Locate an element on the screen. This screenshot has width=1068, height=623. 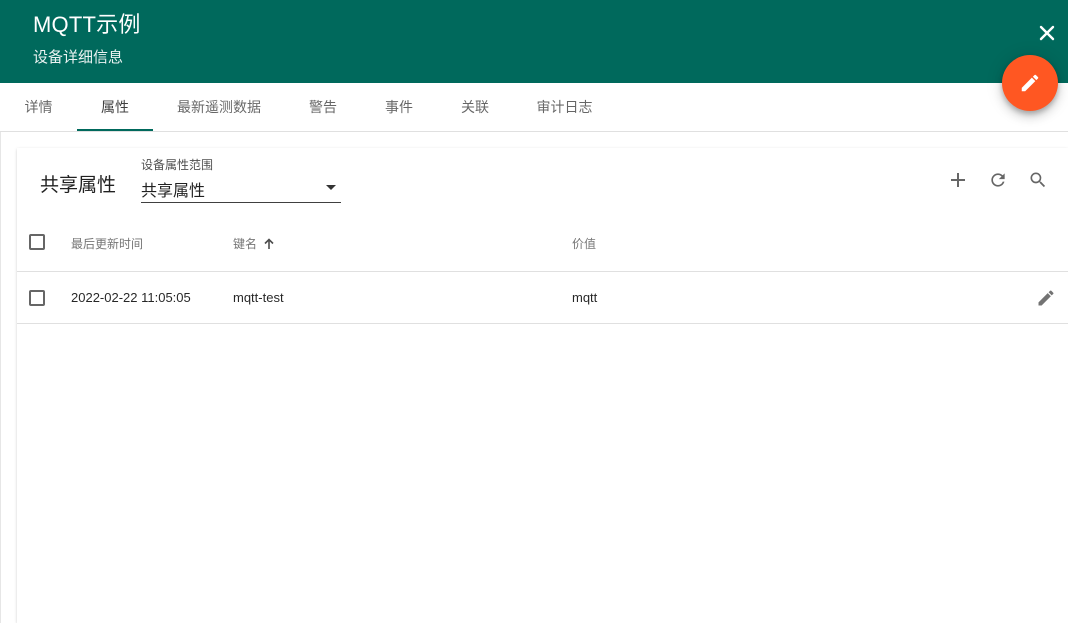
arrow-up-icon is located at coordinates (269, 243).